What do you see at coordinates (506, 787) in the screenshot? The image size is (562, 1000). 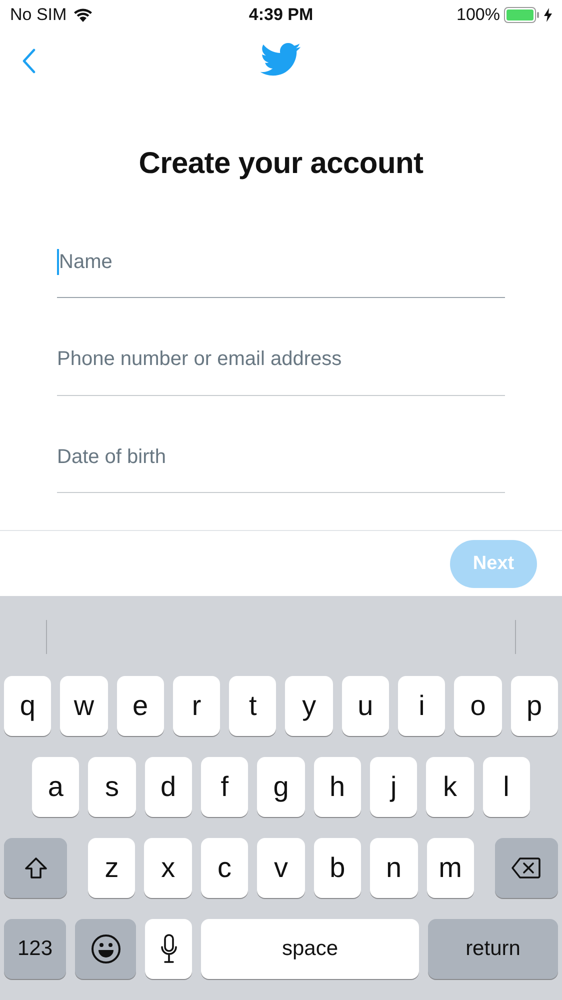 I see `letter-key: l` at bounding box center [506, 787].